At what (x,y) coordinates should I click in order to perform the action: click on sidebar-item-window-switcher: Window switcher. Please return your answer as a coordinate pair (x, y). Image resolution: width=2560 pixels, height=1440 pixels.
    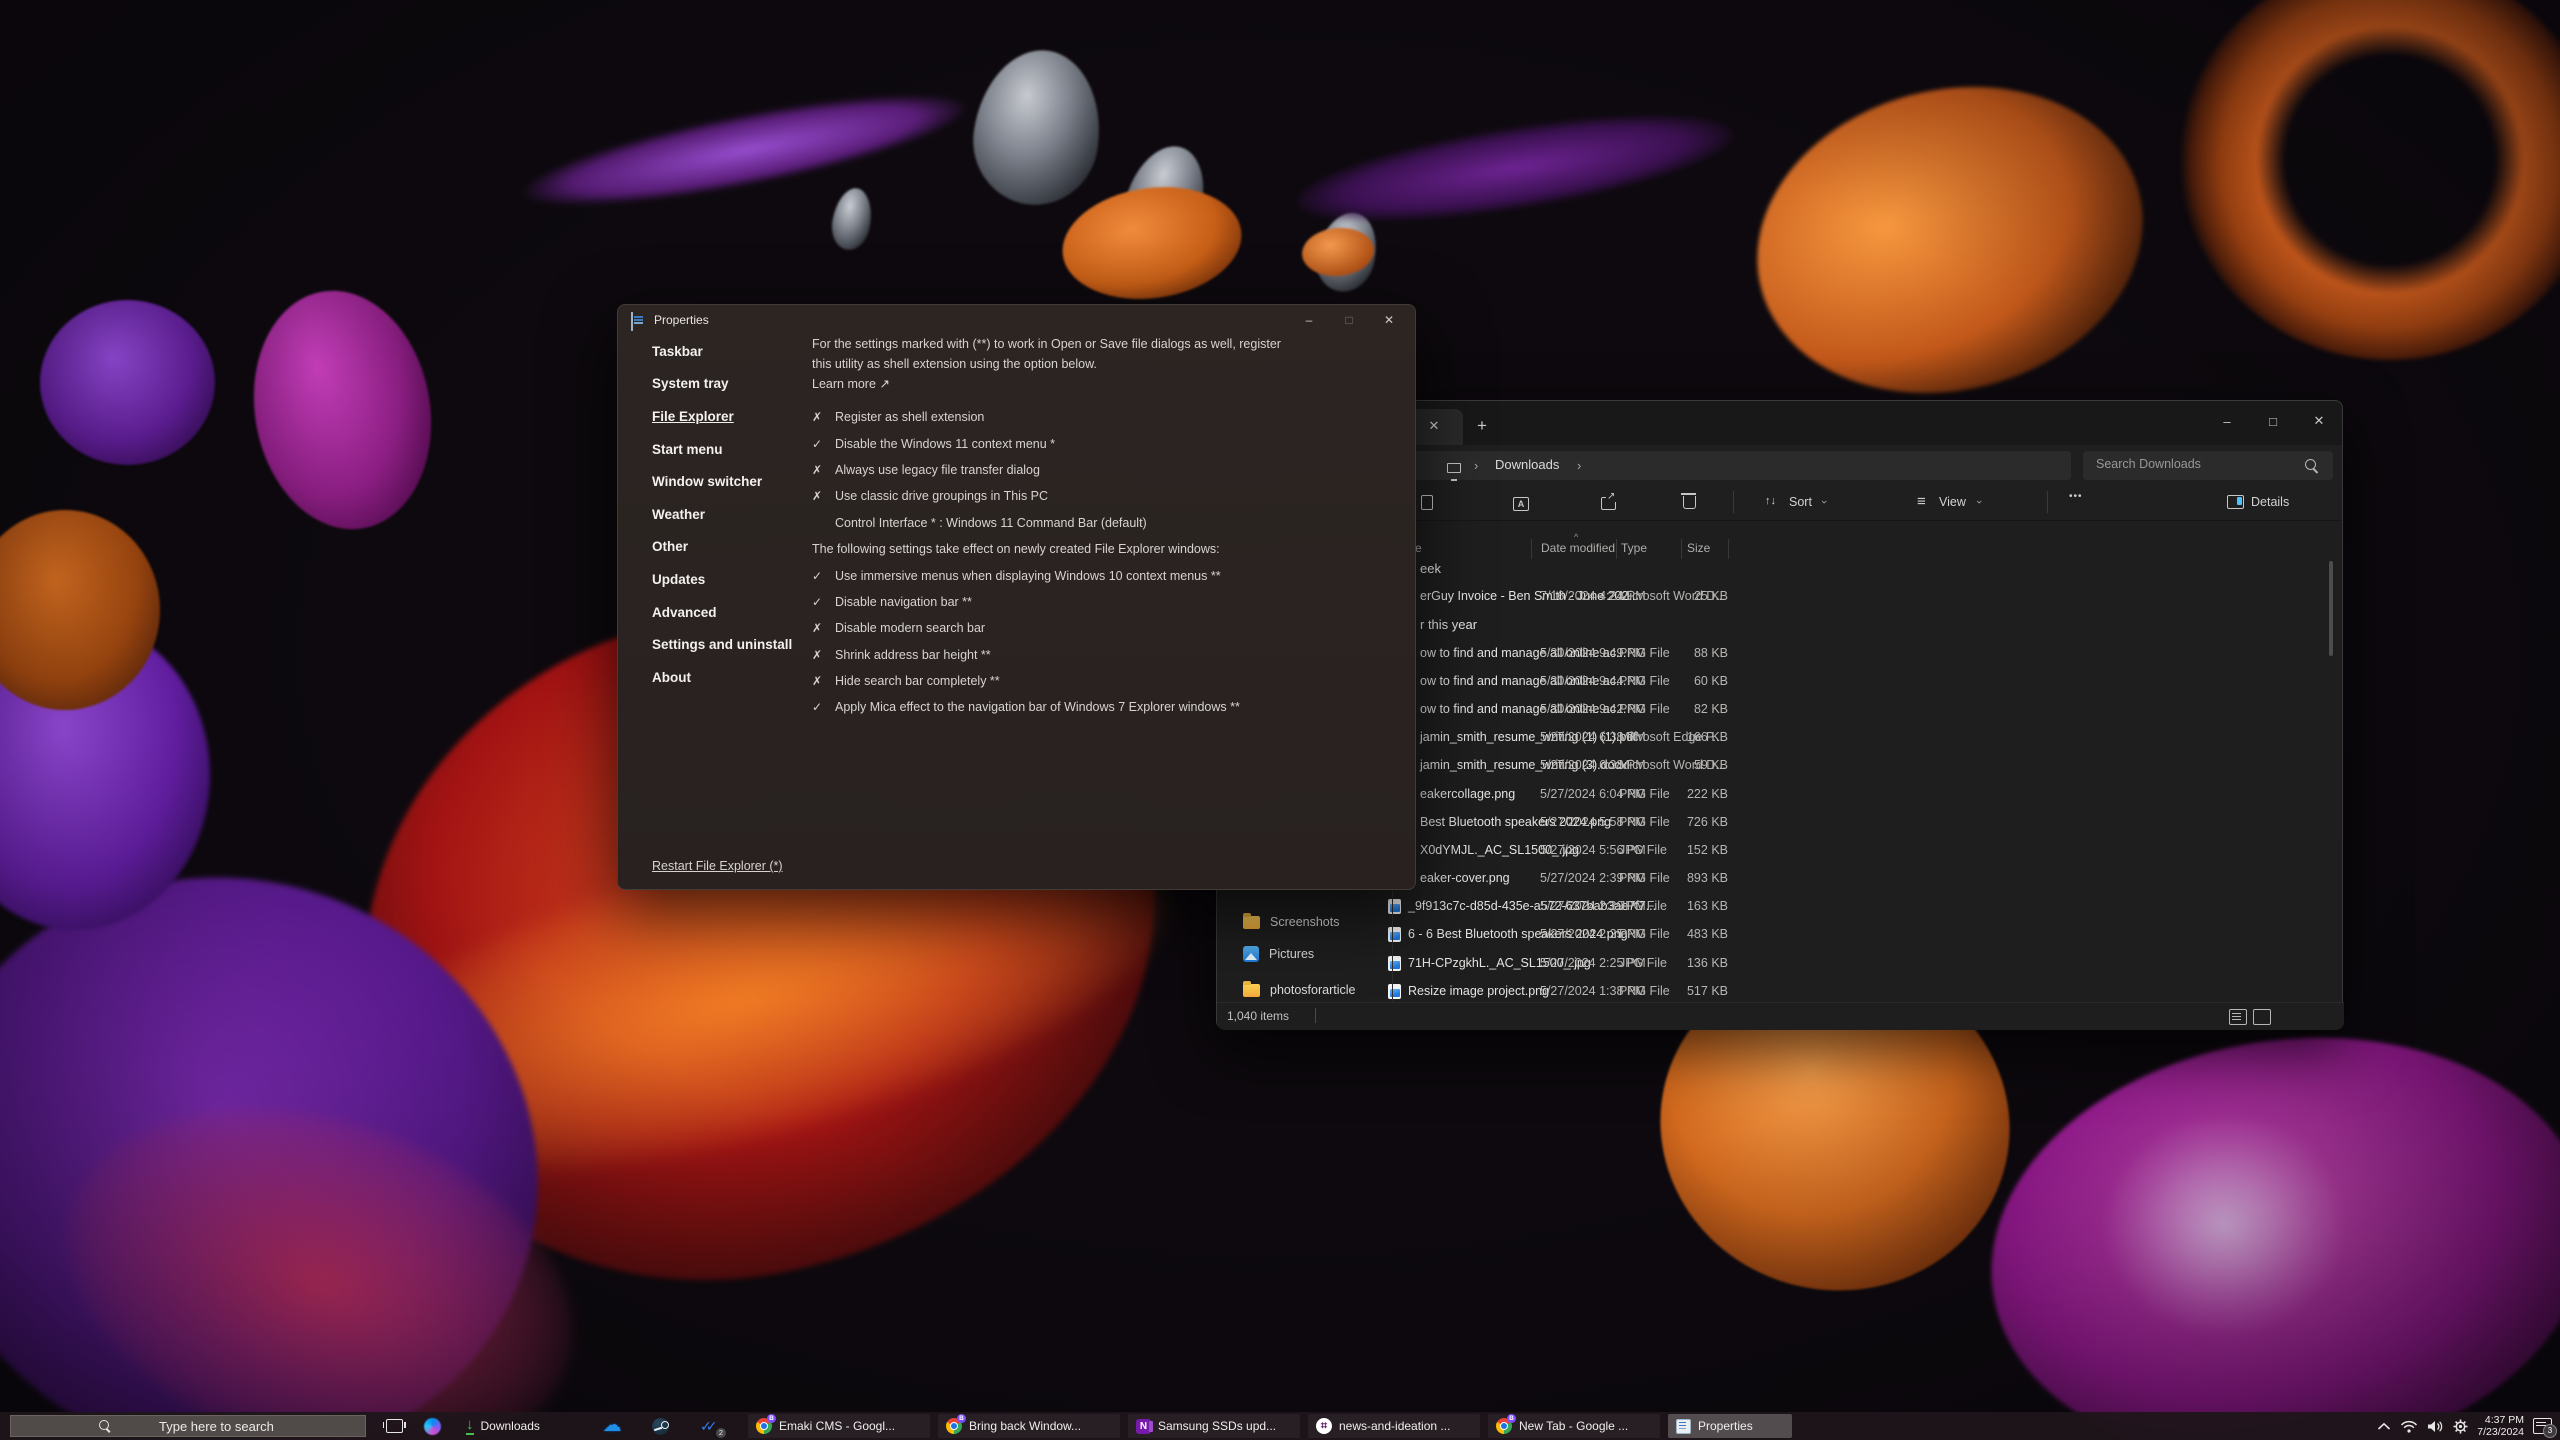
    Looking at the image, I should click on (722, 481).